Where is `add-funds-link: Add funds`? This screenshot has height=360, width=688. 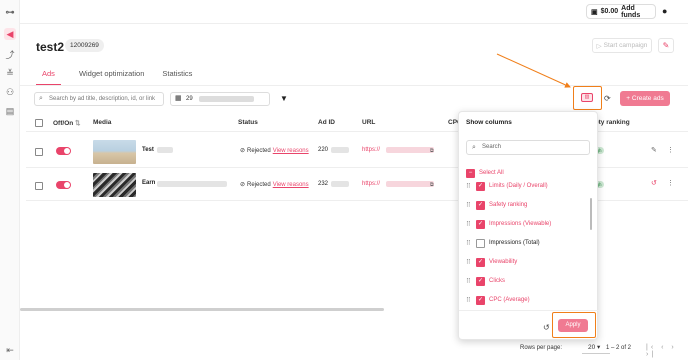
add-funds-link: Add funds is located at coordinates (638, 12).